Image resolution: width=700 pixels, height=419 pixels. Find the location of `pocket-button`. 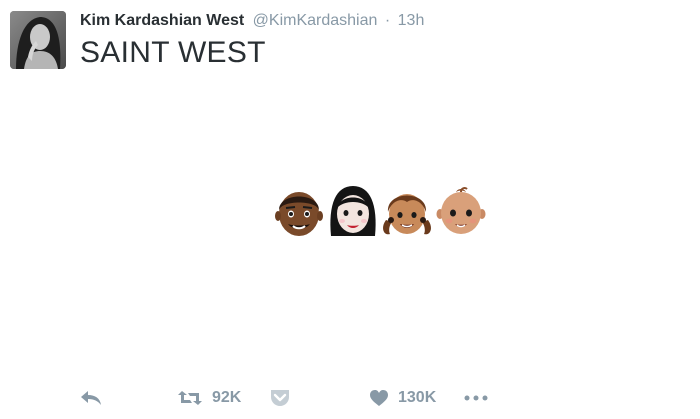

pocket-button is located at coordinates (280, 398).